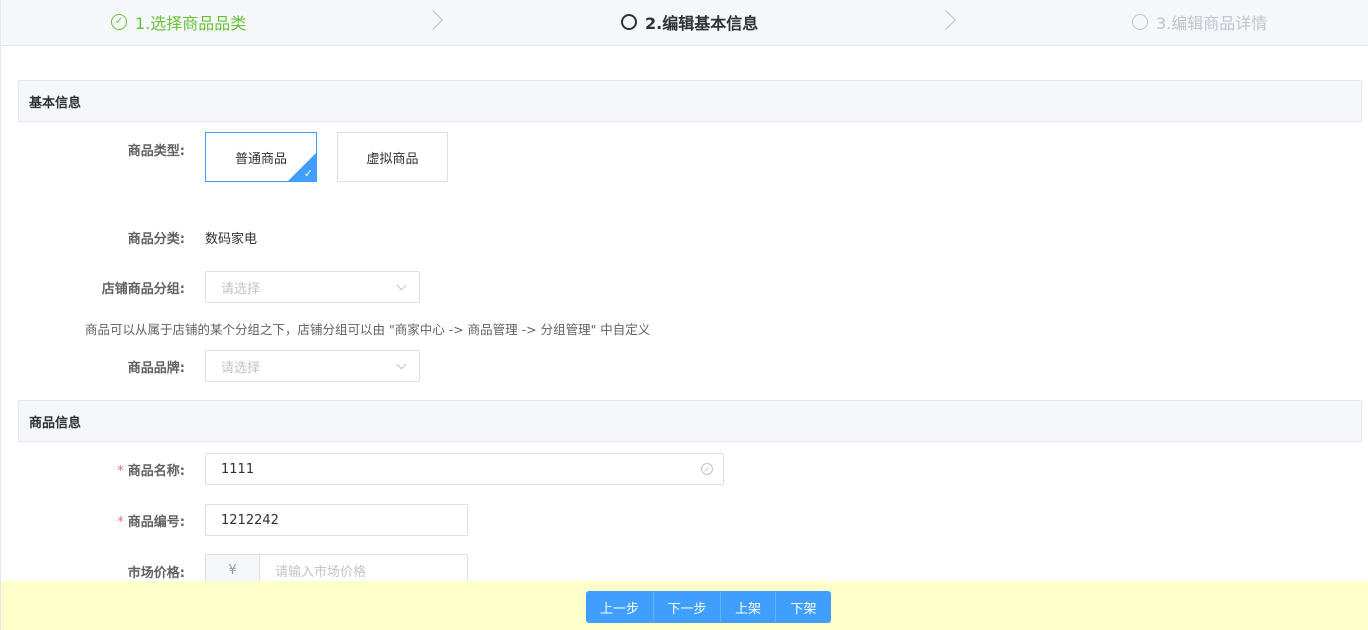  I want to click on step-1: ✓ 1.选择商品品类, so click(178, 22).